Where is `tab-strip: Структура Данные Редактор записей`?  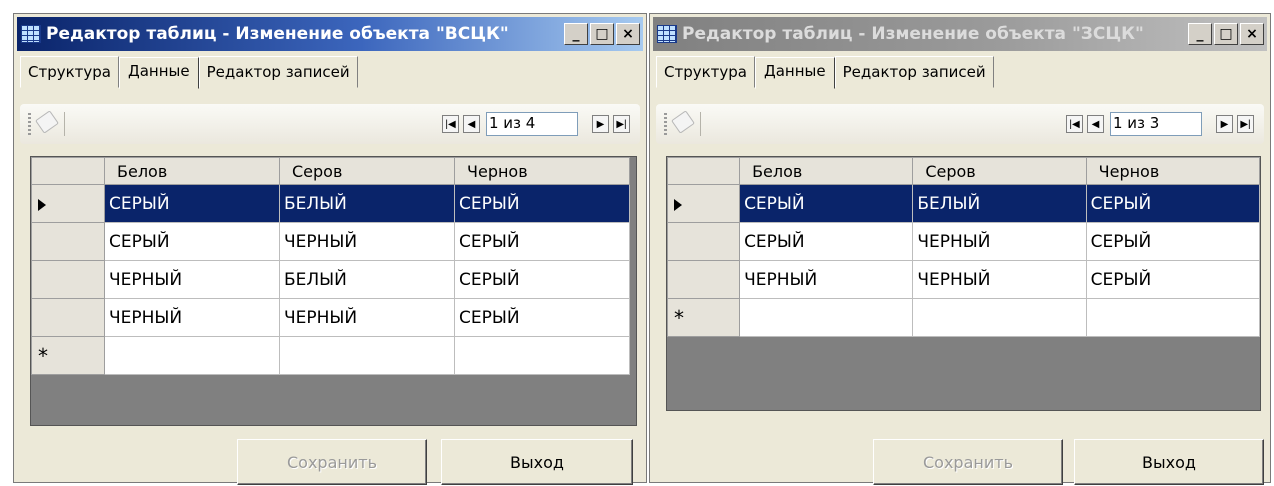
tab-strip: Структура Данные Редактор записей is located at coordinates (825, 72).